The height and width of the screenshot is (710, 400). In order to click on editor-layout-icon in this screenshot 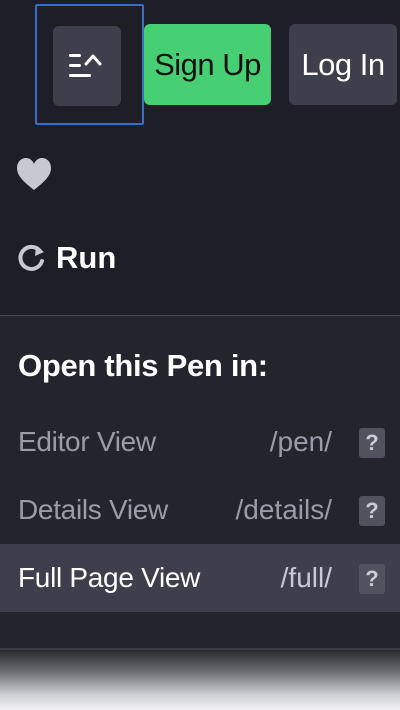, I will do `click(85, 65)`.